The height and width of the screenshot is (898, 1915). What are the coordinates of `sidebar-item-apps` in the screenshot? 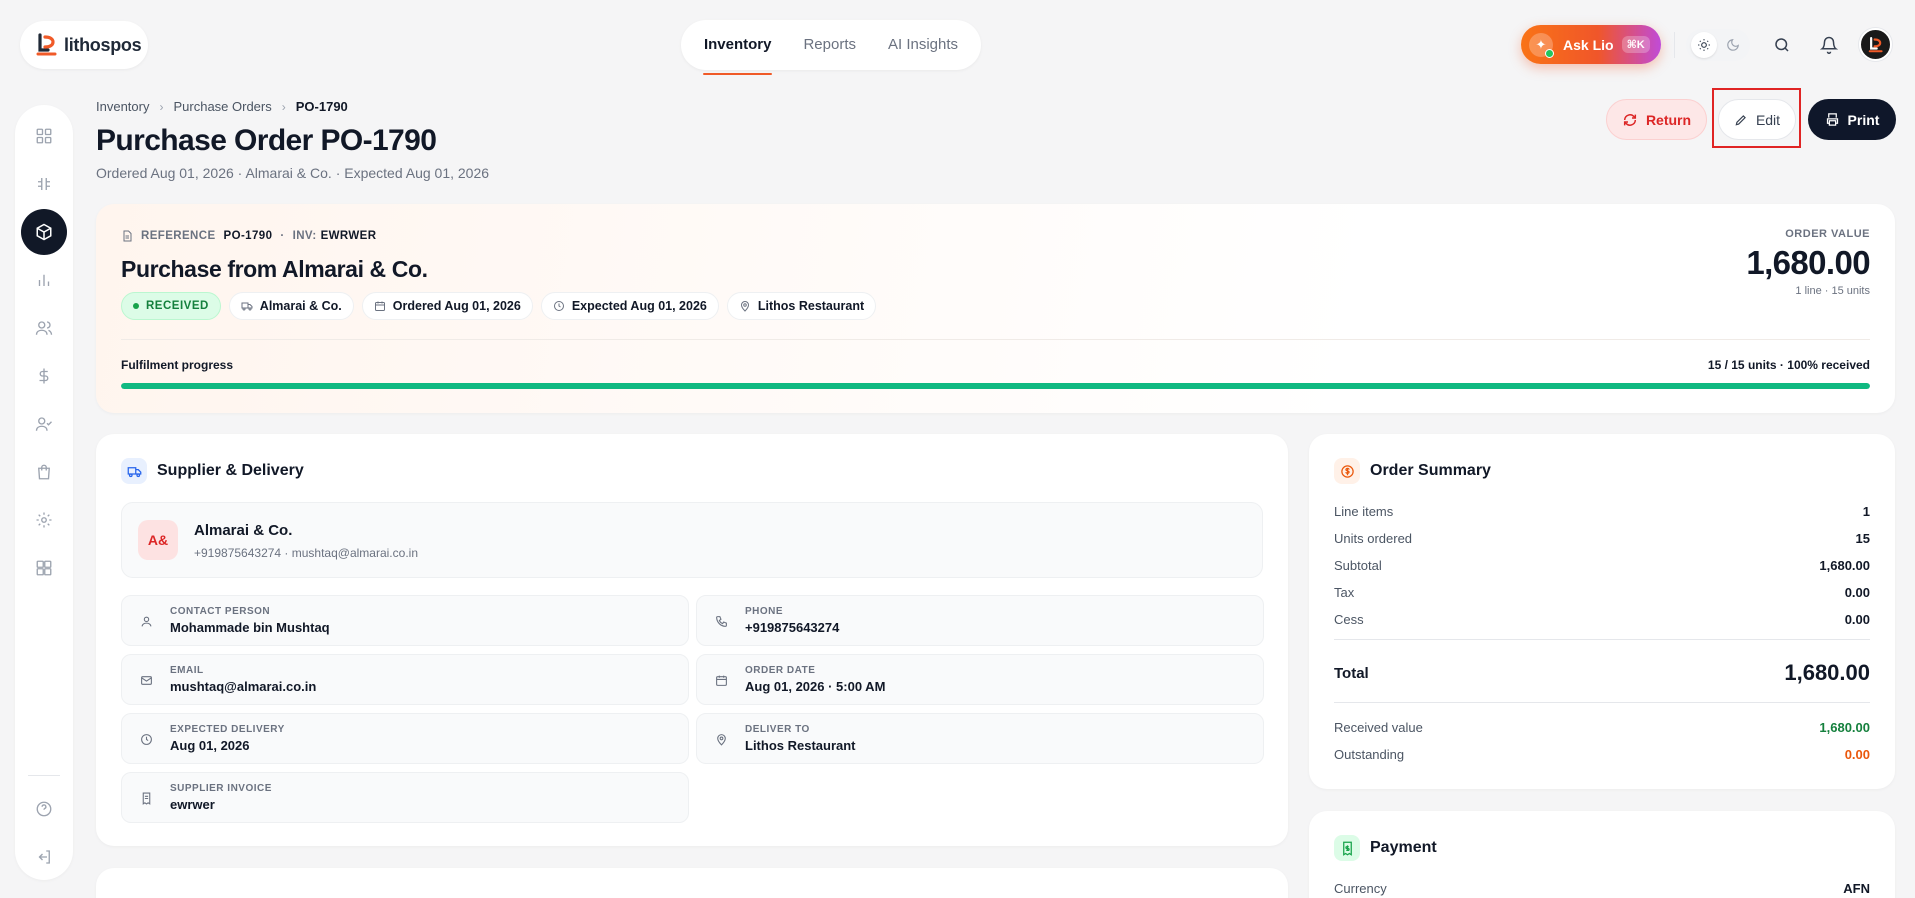 It's located at (44, 568).